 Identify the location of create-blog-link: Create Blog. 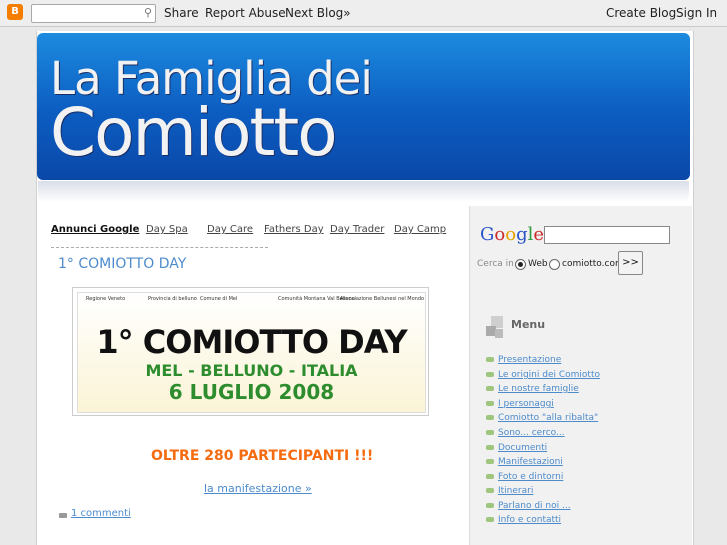
(641, 13).